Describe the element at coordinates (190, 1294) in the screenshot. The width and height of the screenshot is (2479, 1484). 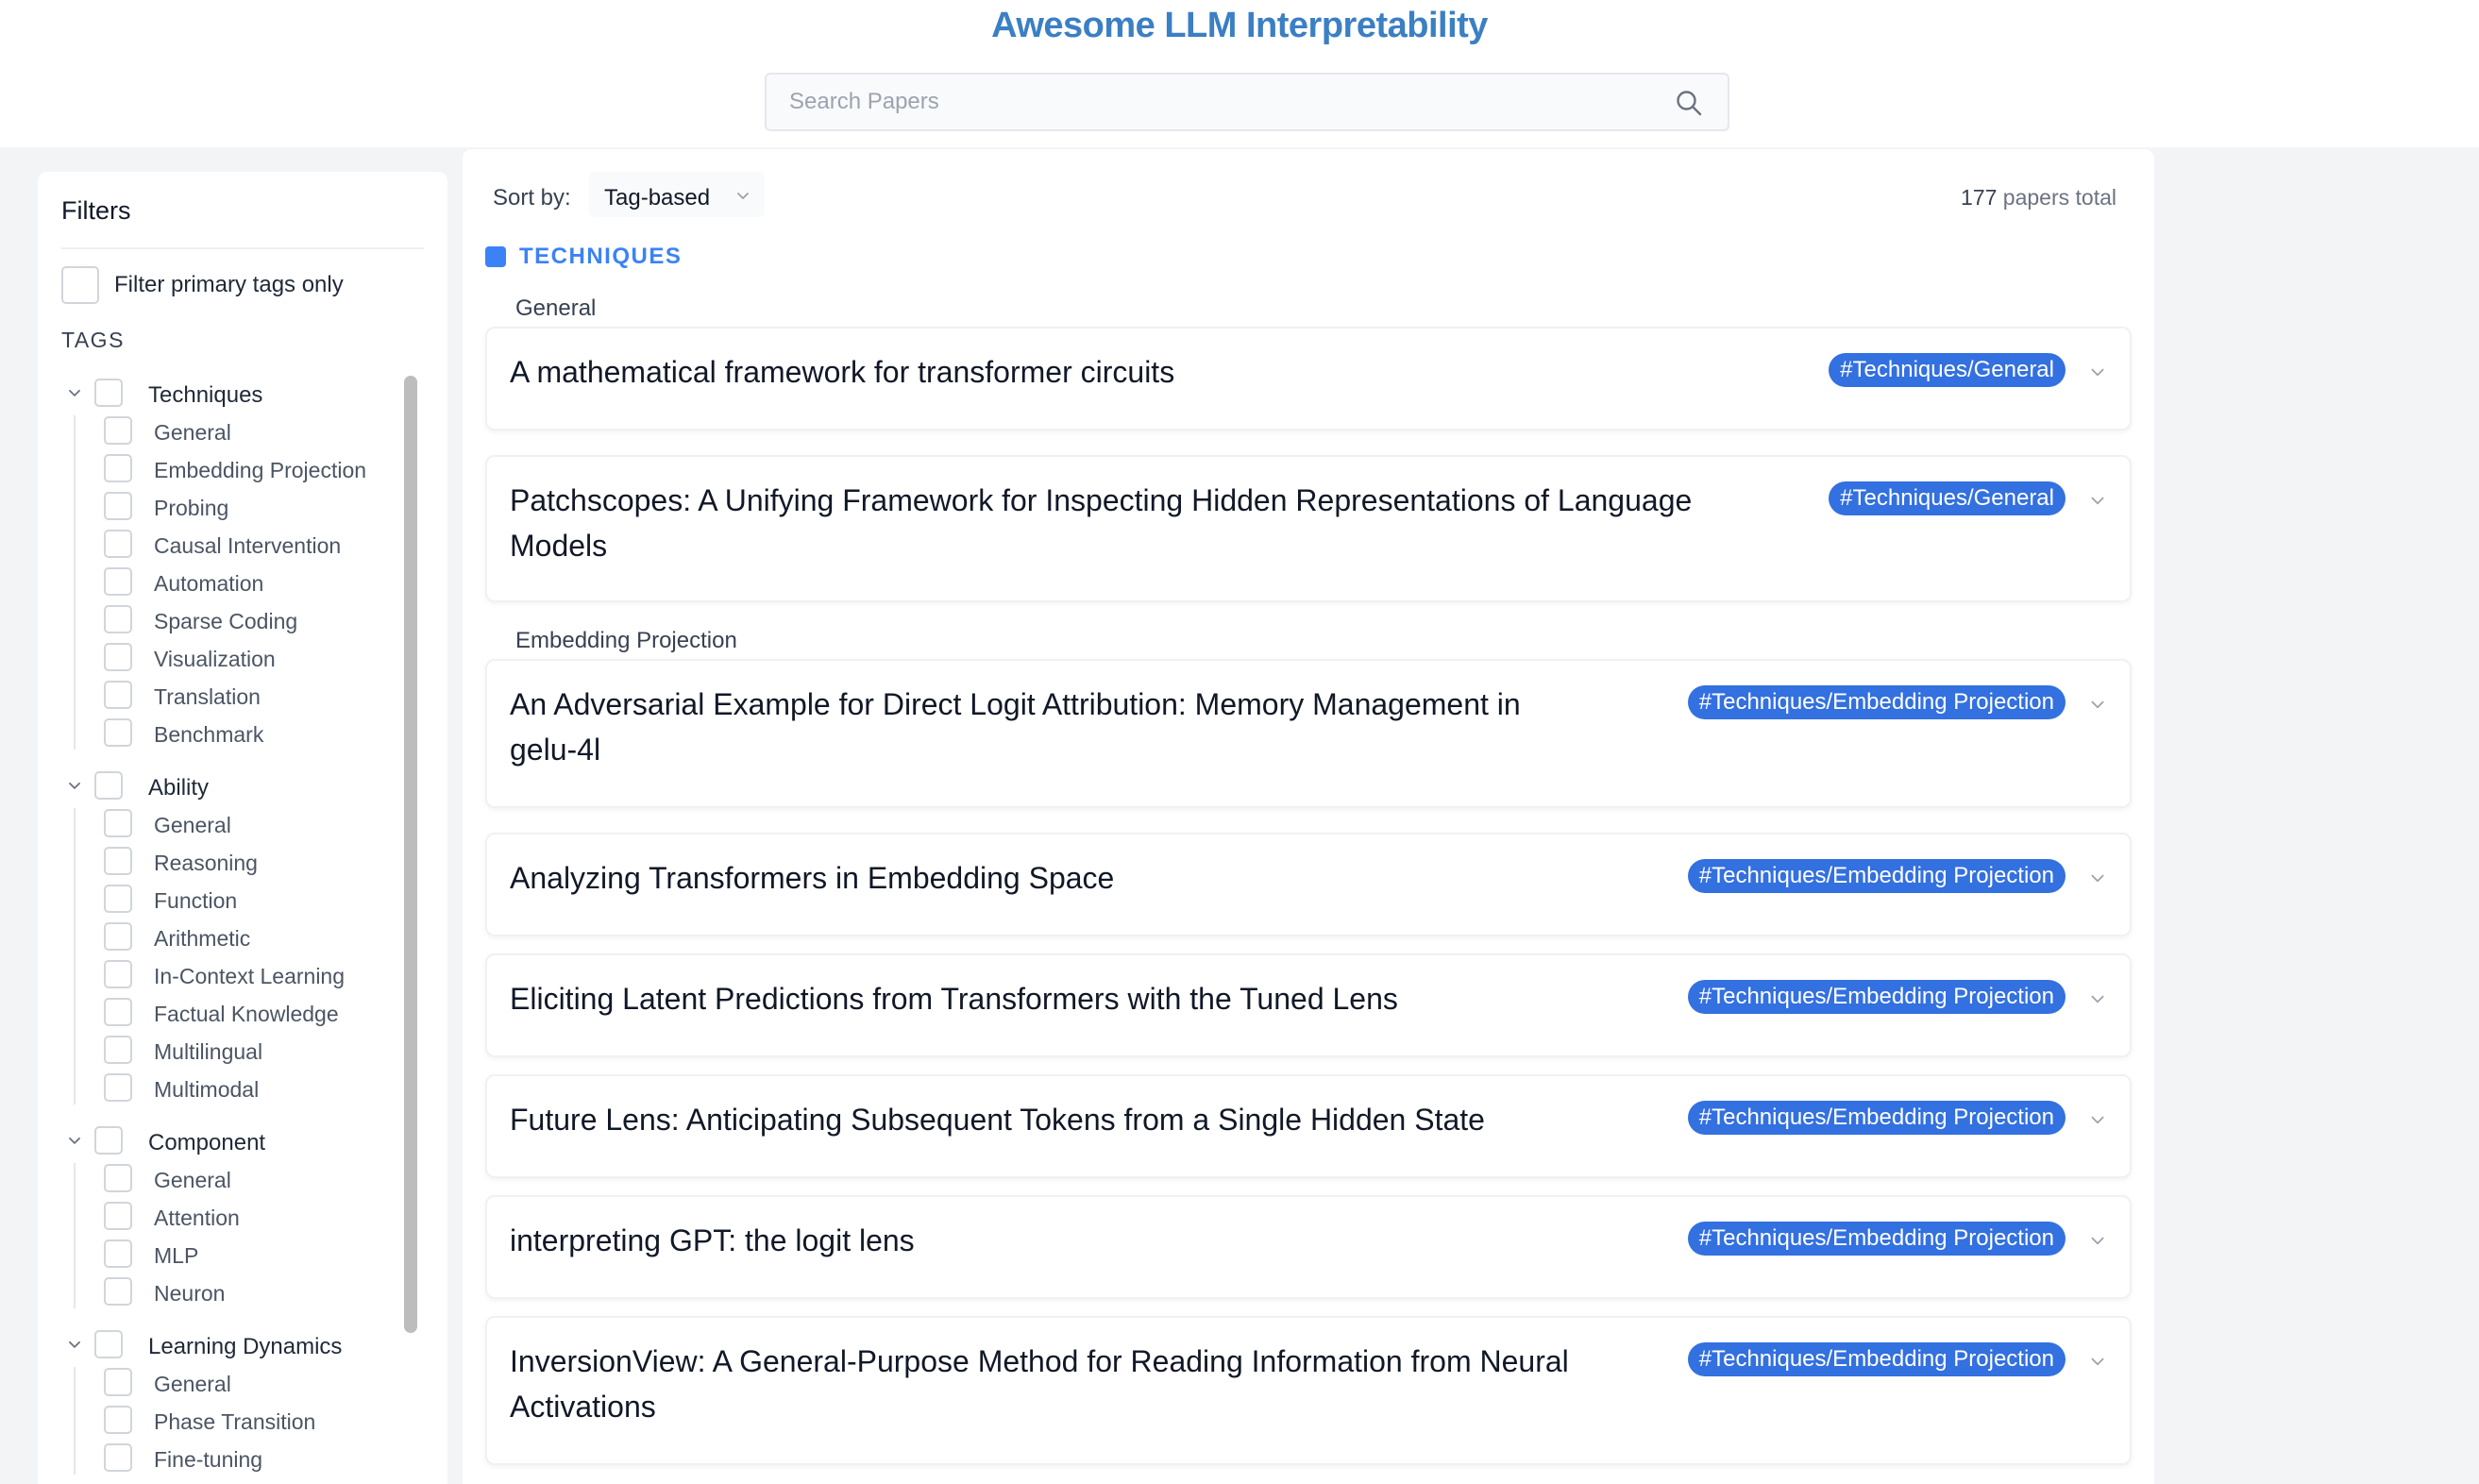
I see `tag-label-component-neuron: Neuron` at that location.